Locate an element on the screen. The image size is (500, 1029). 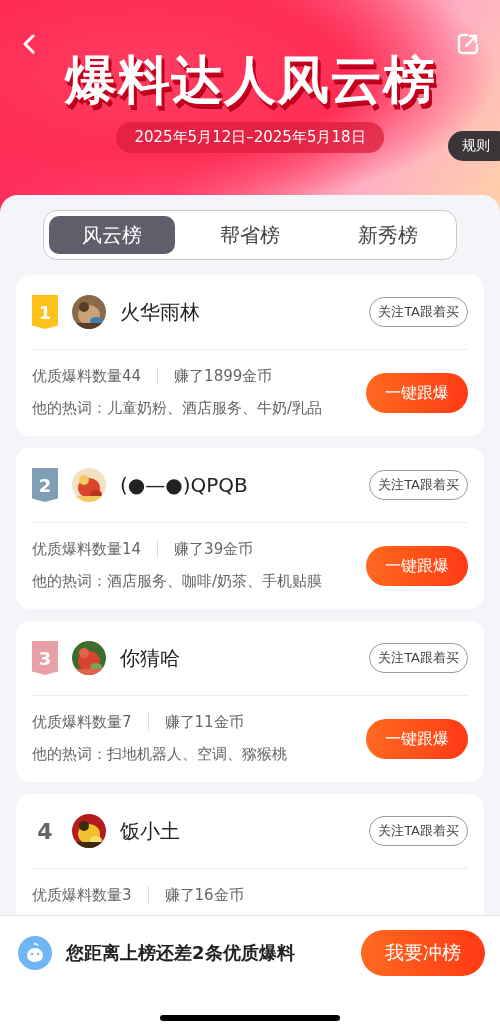
hot-words: 他的热词：扫地机器人、空调、猕猴桃 is located at coordinates (159, 754).